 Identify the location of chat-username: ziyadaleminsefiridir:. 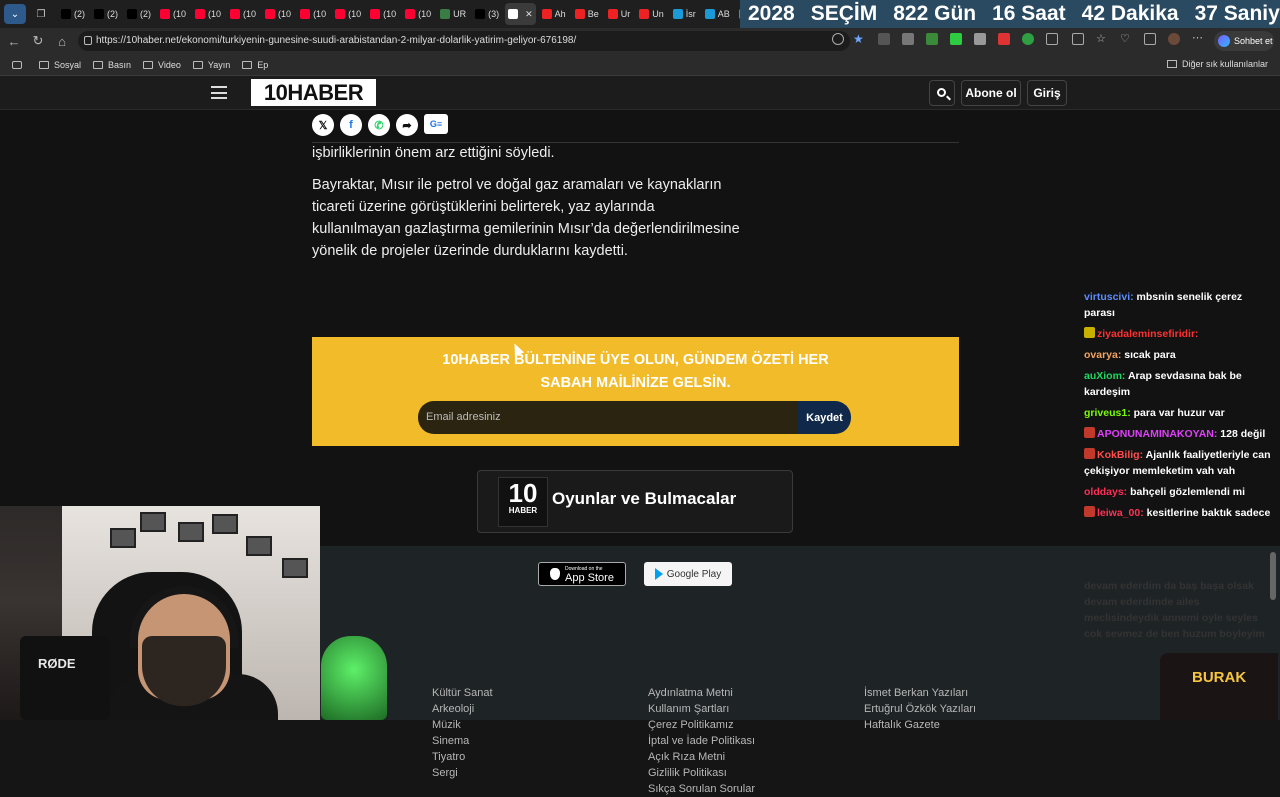
(1148, 334).